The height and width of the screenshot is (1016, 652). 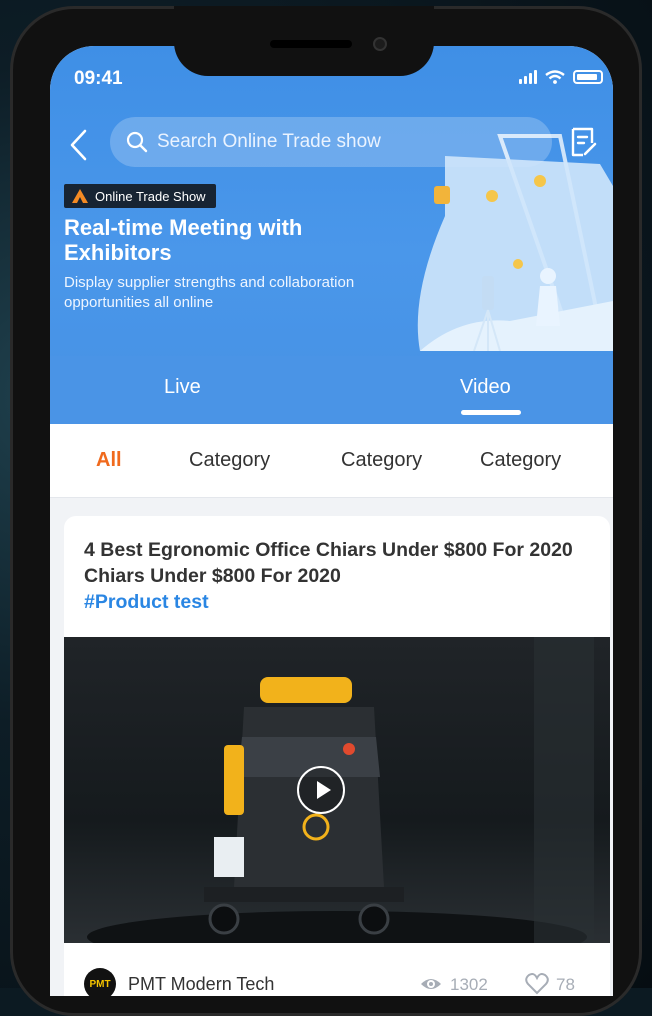 I want to click on filter-category-1: Category, so click(x=229, y=460).